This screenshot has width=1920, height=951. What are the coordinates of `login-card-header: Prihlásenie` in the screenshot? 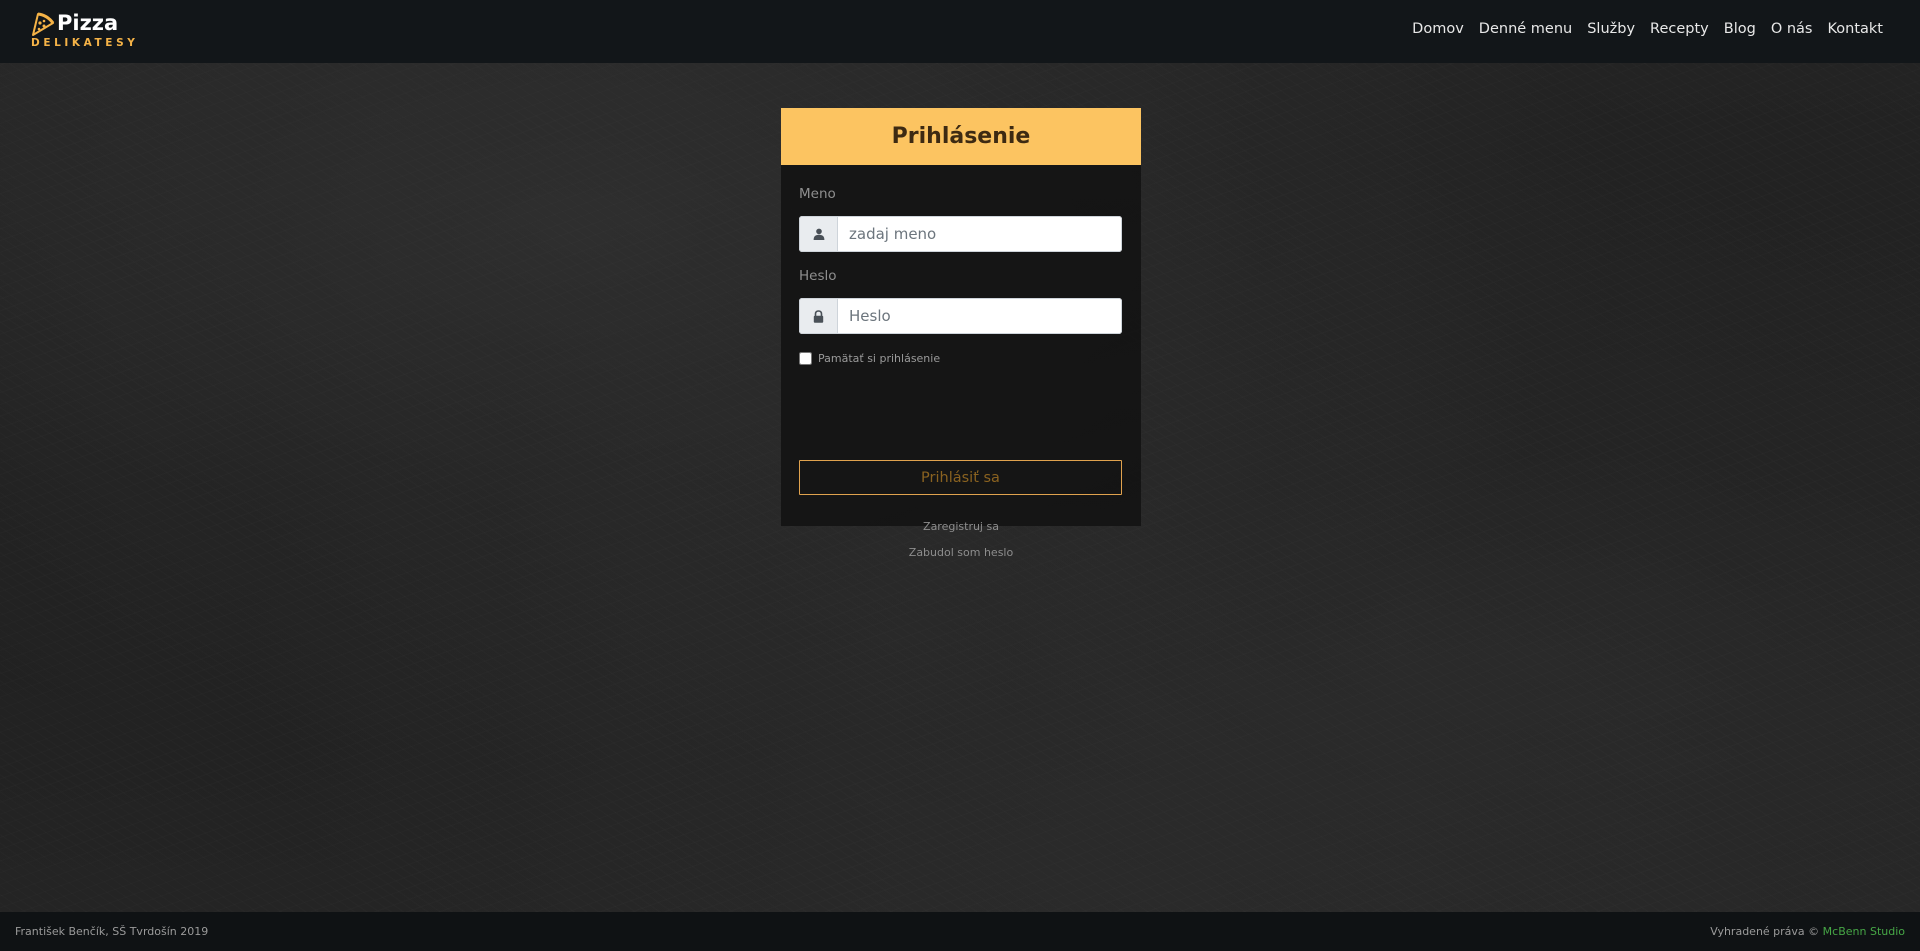 It's located at (961, 136).